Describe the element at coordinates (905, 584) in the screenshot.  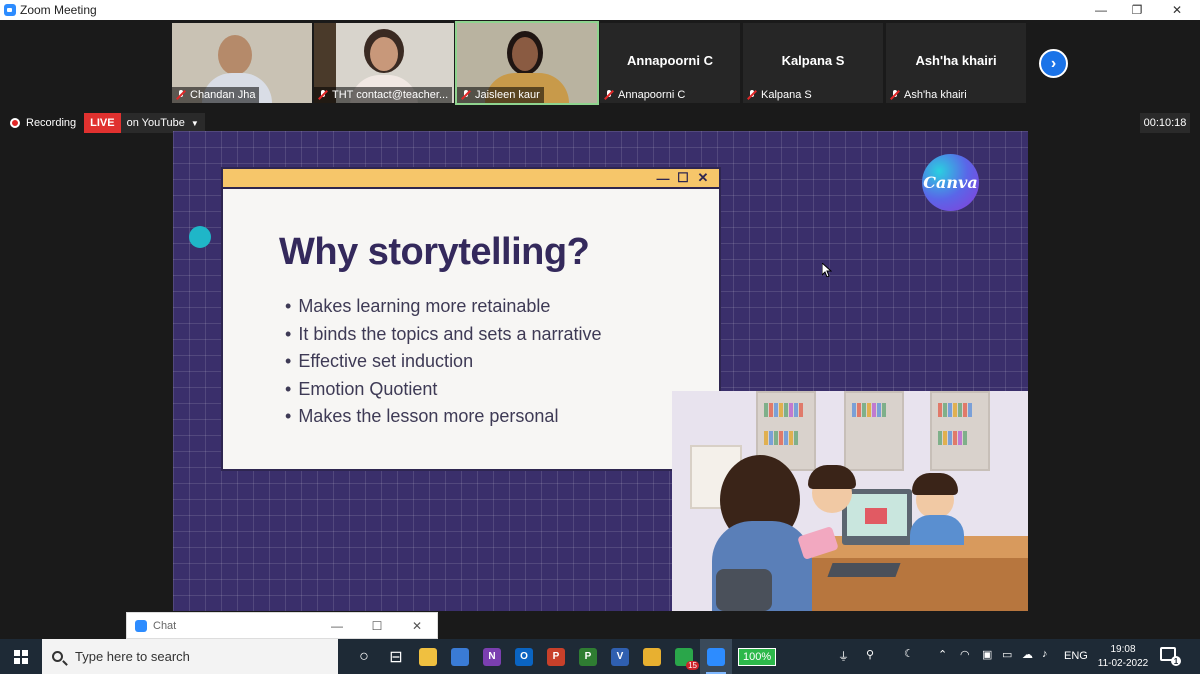
I see `desk-front` at that location.